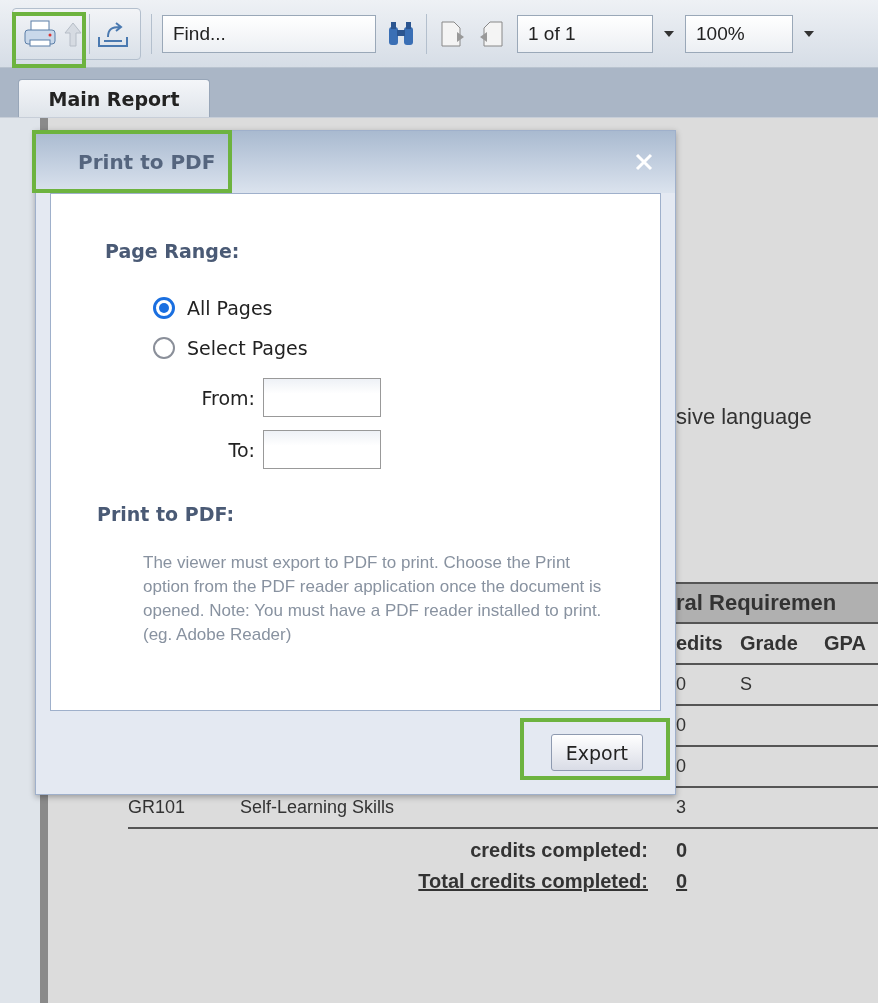 The height and width of the screenshot is (1003, 878). Describe the element at coordinates (157, 807) in the screenshot. I see `table-cell-text: GR101` at that location.